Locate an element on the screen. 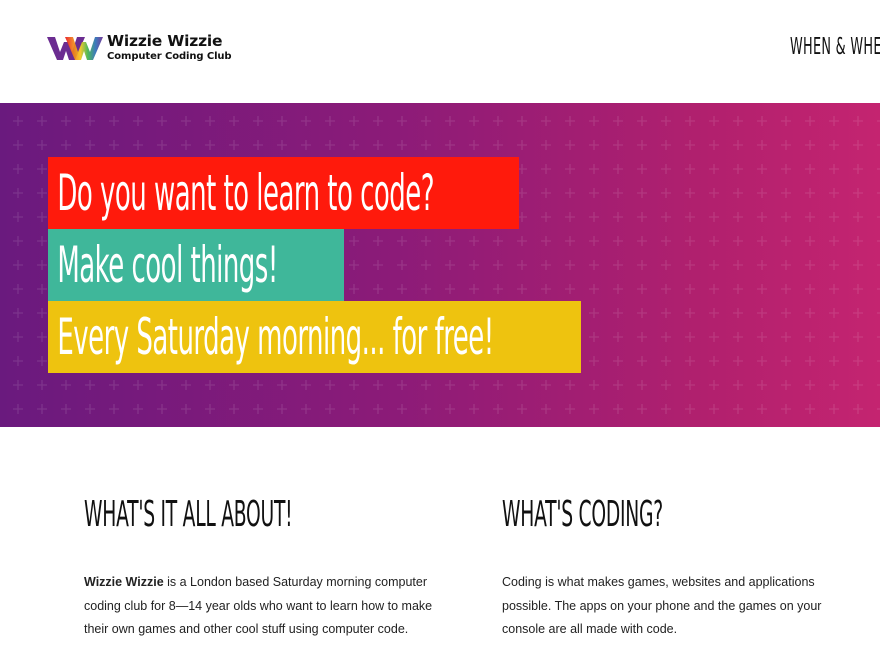  hero-bar-make-cool-things: Make cool things! is located at coordinates (196, 265).